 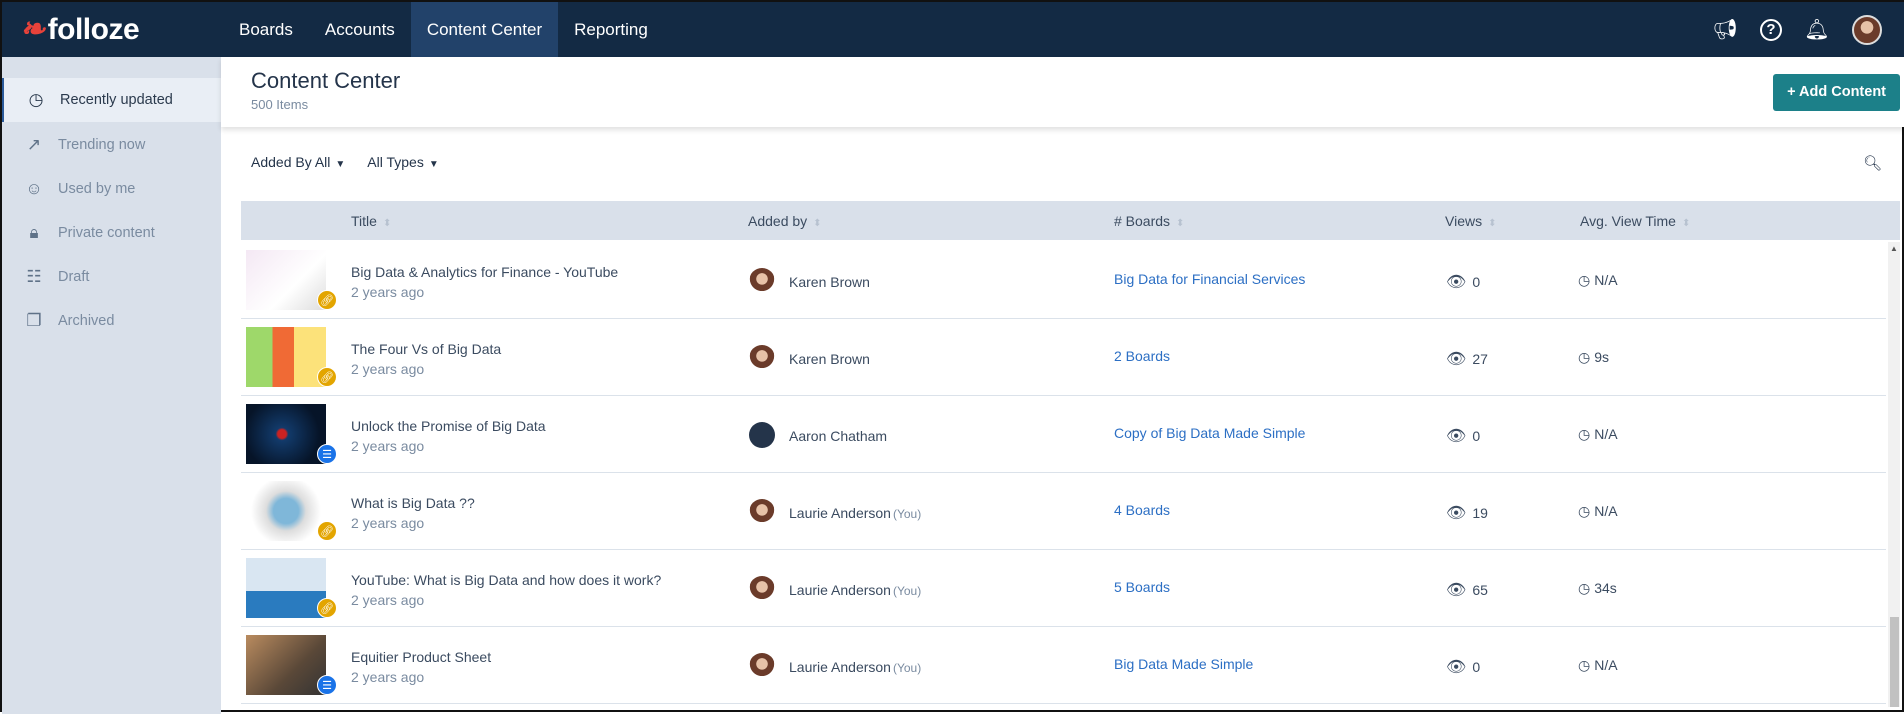 What do you see at coordinates (484, 29) in the screenshot?
I see `nav-content-center: Content Center` at bounding box center [484, 29].